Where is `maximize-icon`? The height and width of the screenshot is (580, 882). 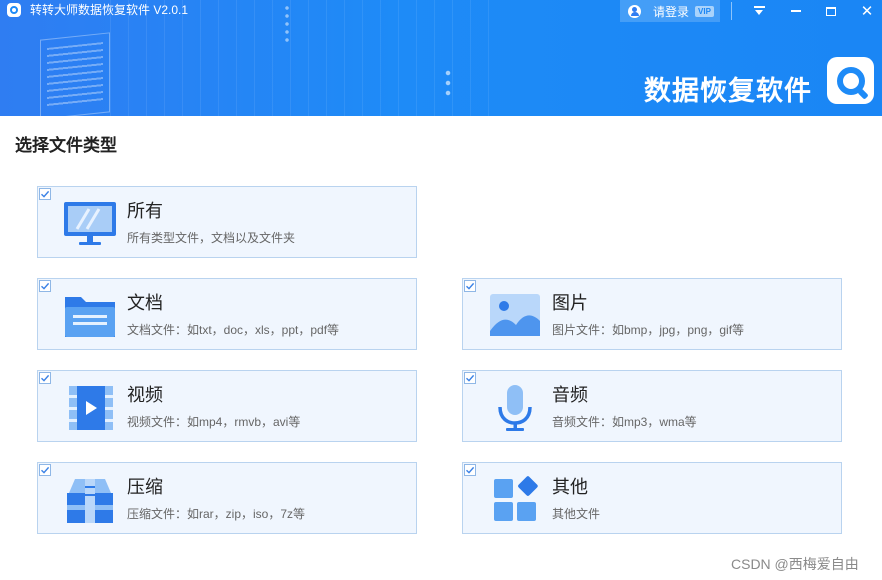
maximize-icon is located at coordinates (831, 11).